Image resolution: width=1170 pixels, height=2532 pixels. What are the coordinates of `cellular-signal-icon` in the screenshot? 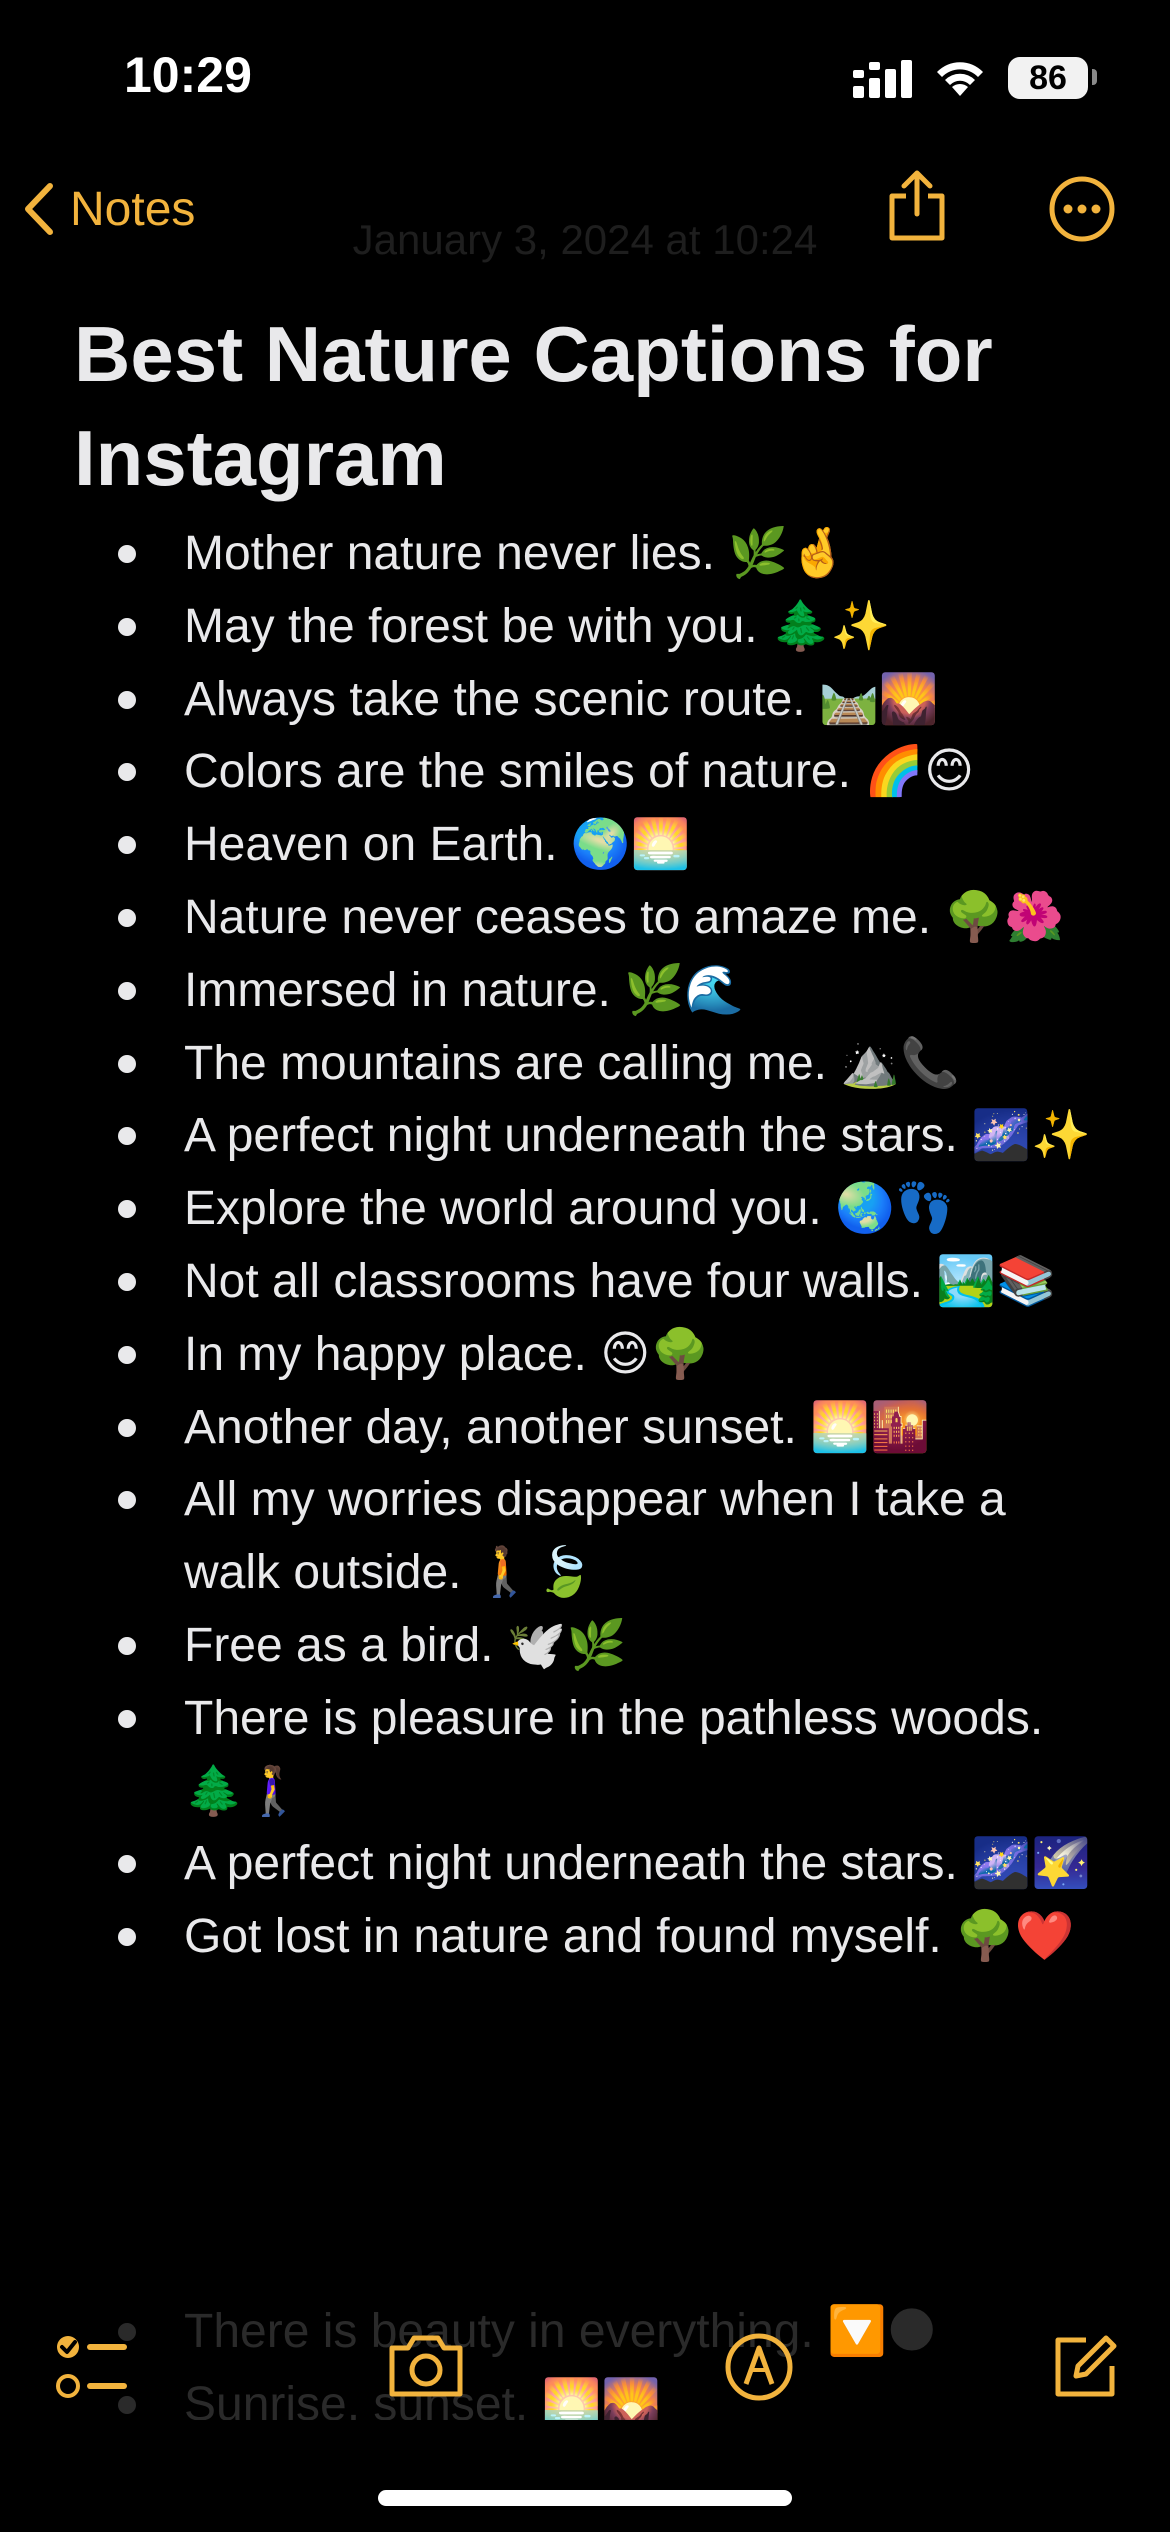 It's located at (882, 79).